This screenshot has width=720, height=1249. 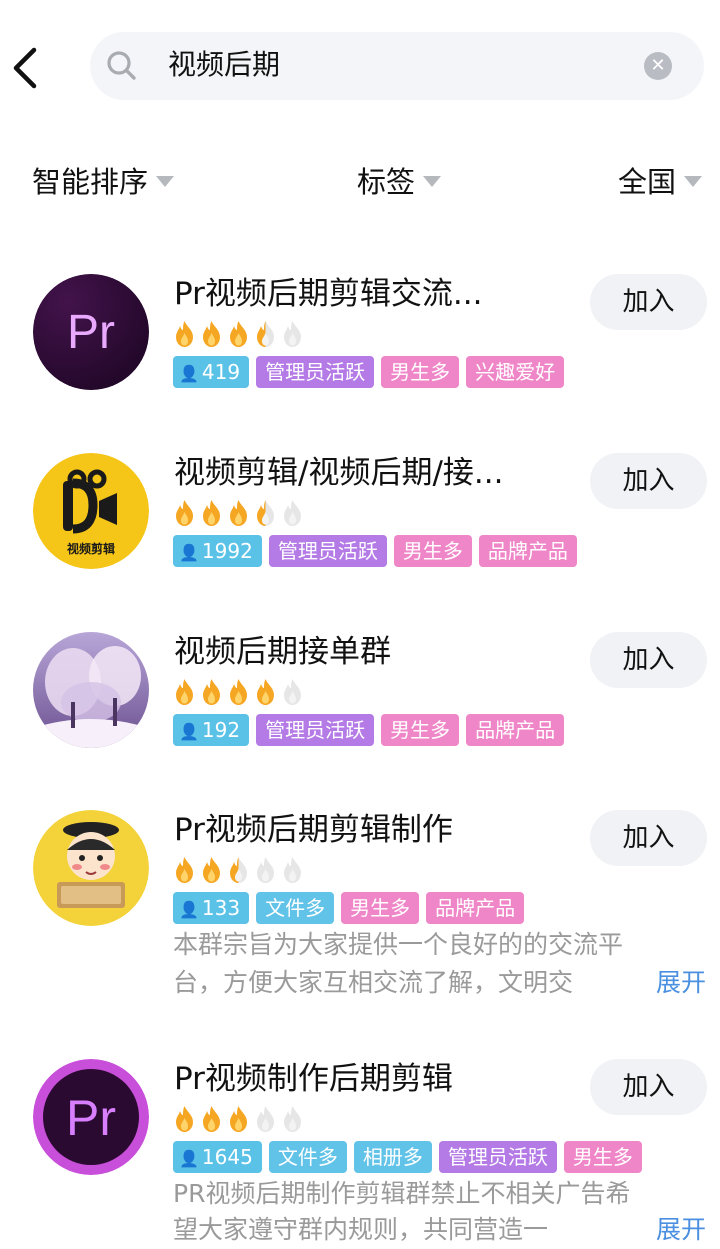 I want to click on group-description-line: 本群宗旨为大家提供一个良好的的交流平, so click(x=398, y=944).